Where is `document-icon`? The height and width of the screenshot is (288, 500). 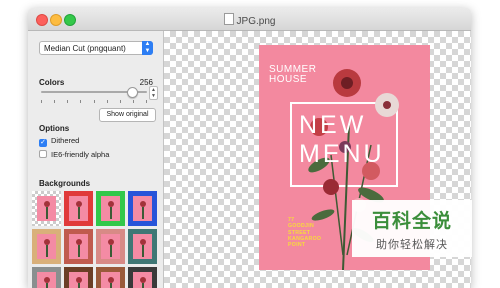
document-icon is located at coordinates (228, 19).